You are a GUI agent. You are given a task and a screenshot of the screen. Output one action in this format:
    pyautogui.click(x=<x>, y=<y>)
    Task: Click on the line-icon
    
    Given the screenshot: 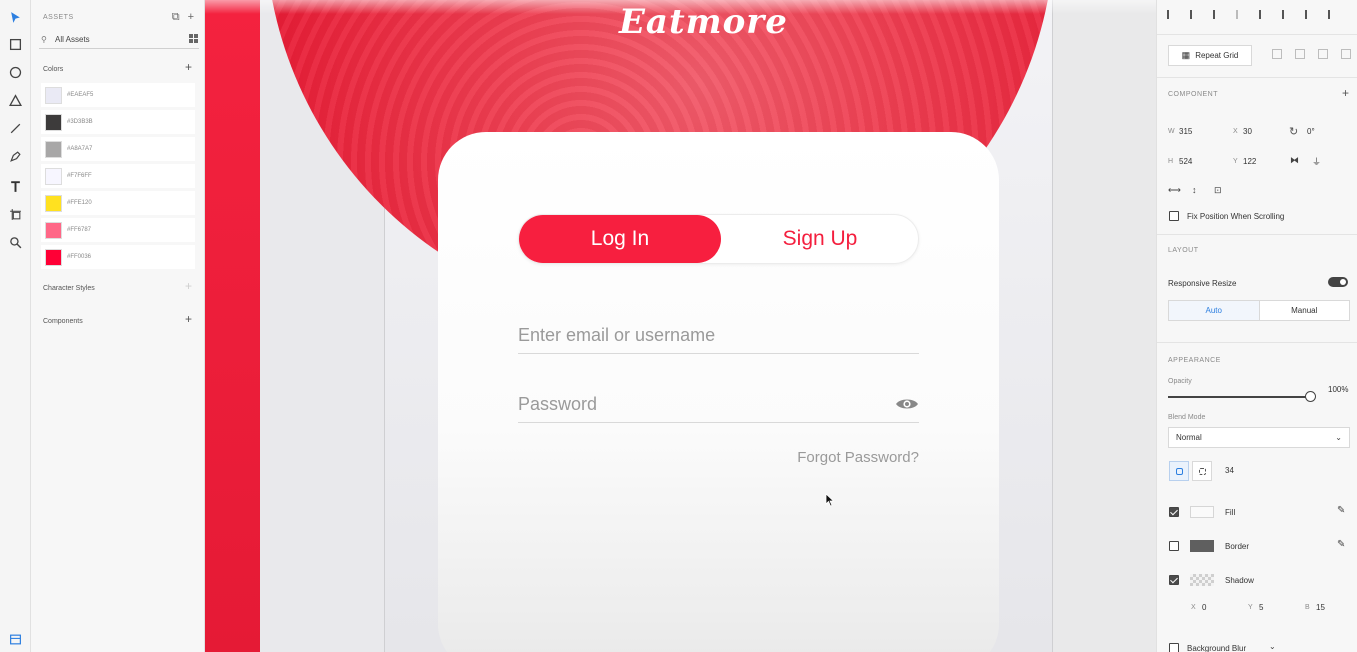 What is the action you would take?
    pyautogui.click(x=15, y=128)
    